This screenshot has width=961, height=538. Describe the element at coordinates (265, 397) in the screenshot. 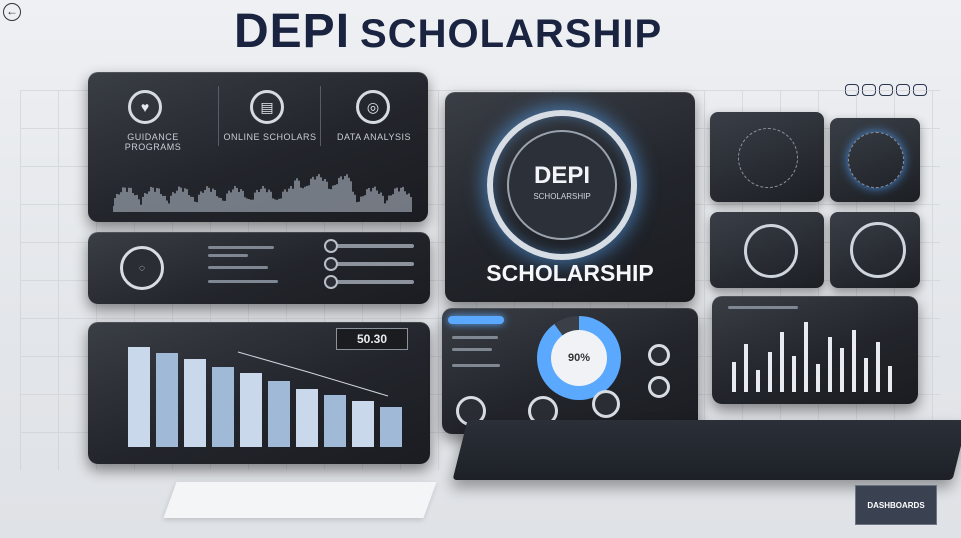

I see `descending-bar-chart` at that location.